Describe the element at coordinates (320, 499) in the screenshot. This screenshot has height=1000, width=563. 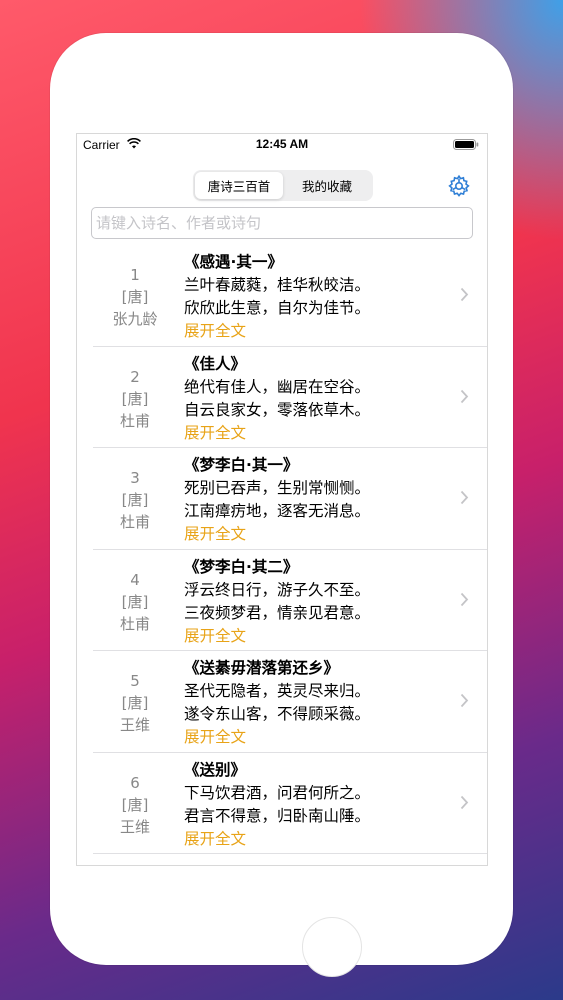
I see `poem-content: 《梦李白·其一》 死别已吞声，生别常恻恻。 江南瘴疠地，逐客无消息。 展开全文` at that location.